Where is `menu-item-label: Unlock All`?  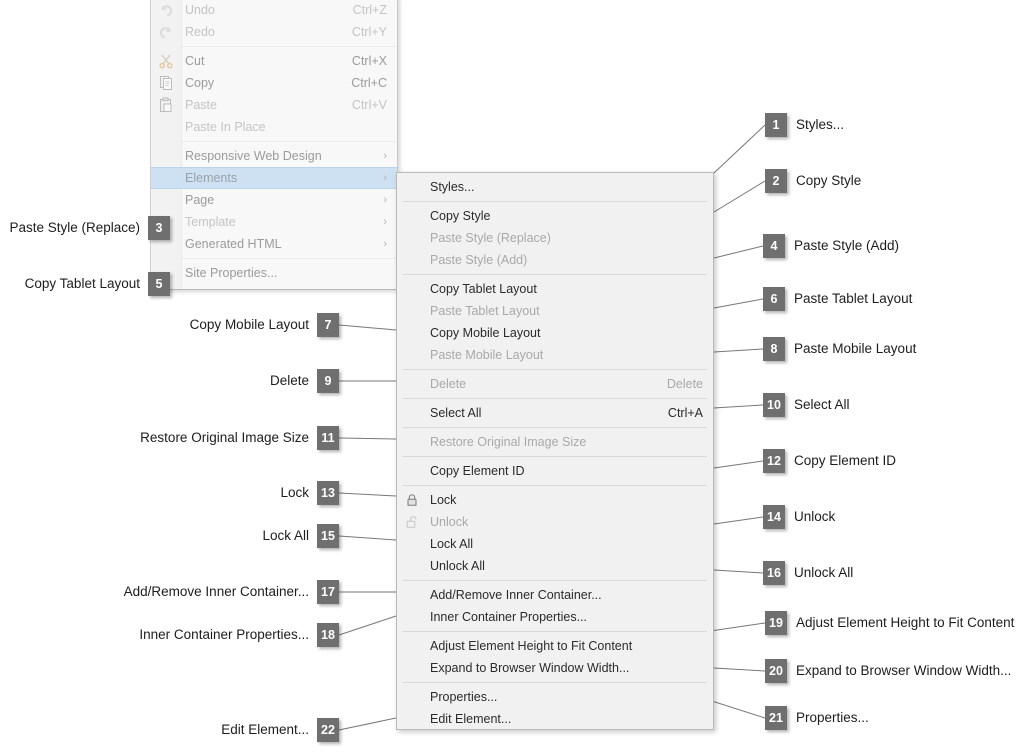
menu-item-label: Unlock All is located at coordinates (457, 566).